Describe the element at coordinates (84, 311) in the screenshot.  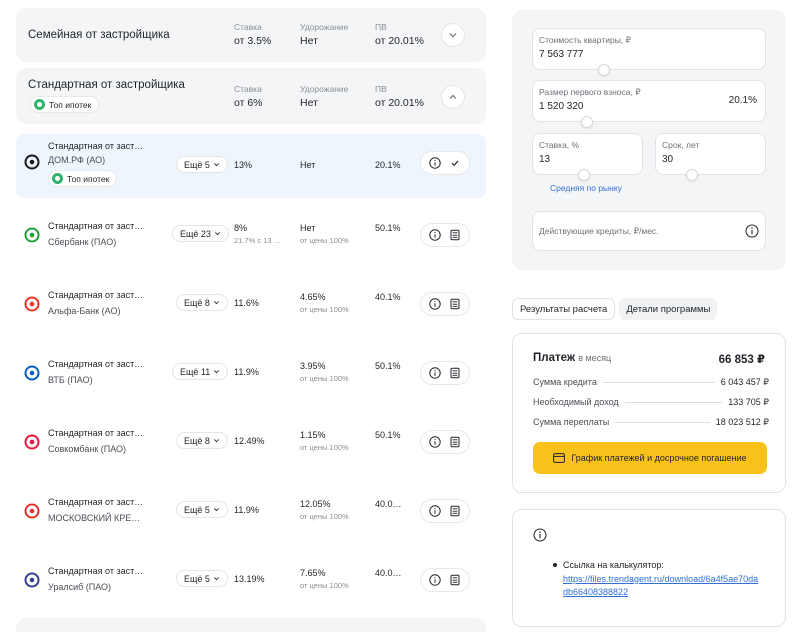
I see `bank-name: Альфа-Банк (АО)` at that location.